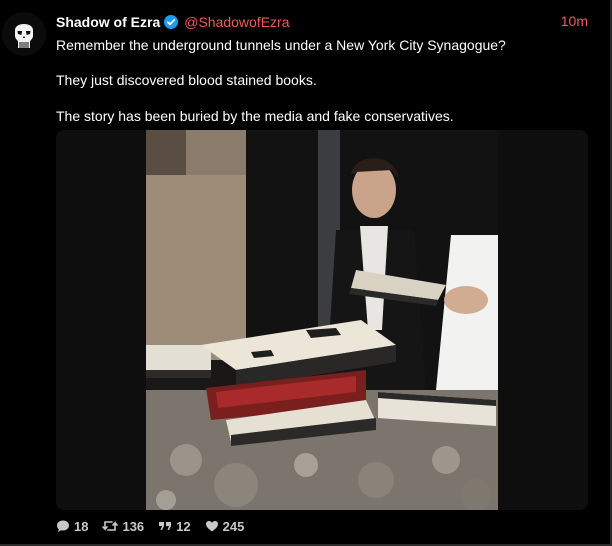 This screenshot has height=546, width=612. Describe the element at coordinates (110, 526) in the screenshot. I see `repost-icon` at that location.